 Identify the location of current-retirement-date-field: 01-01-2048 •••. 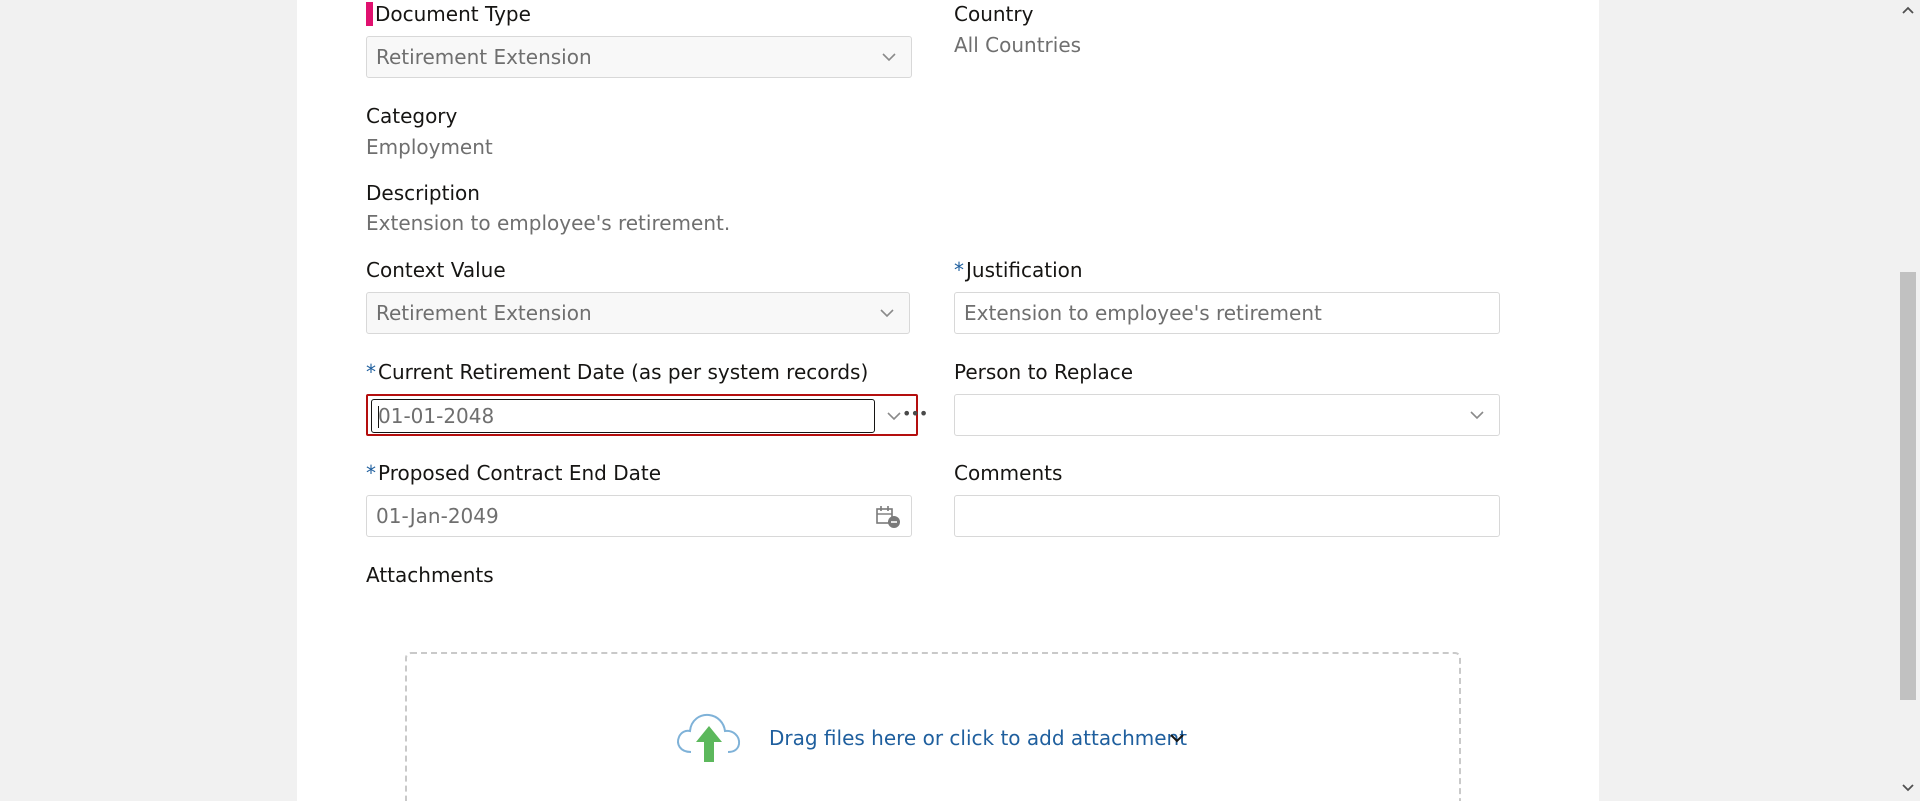
(647, 415).